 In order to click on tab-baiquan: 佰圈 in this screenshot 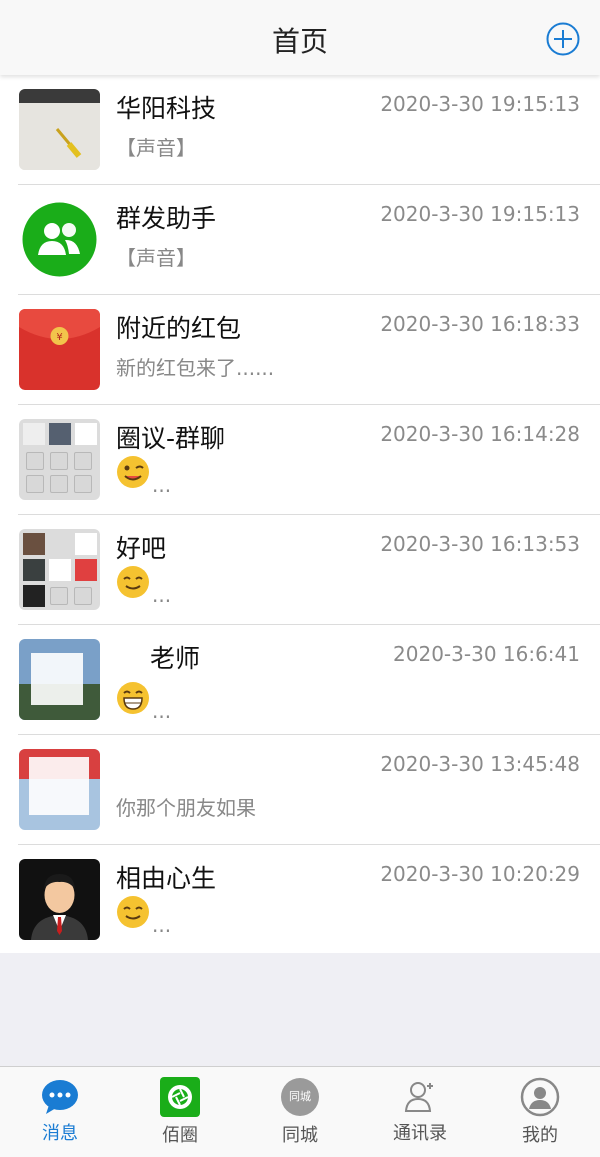, I will do `click(180, 1112)`.